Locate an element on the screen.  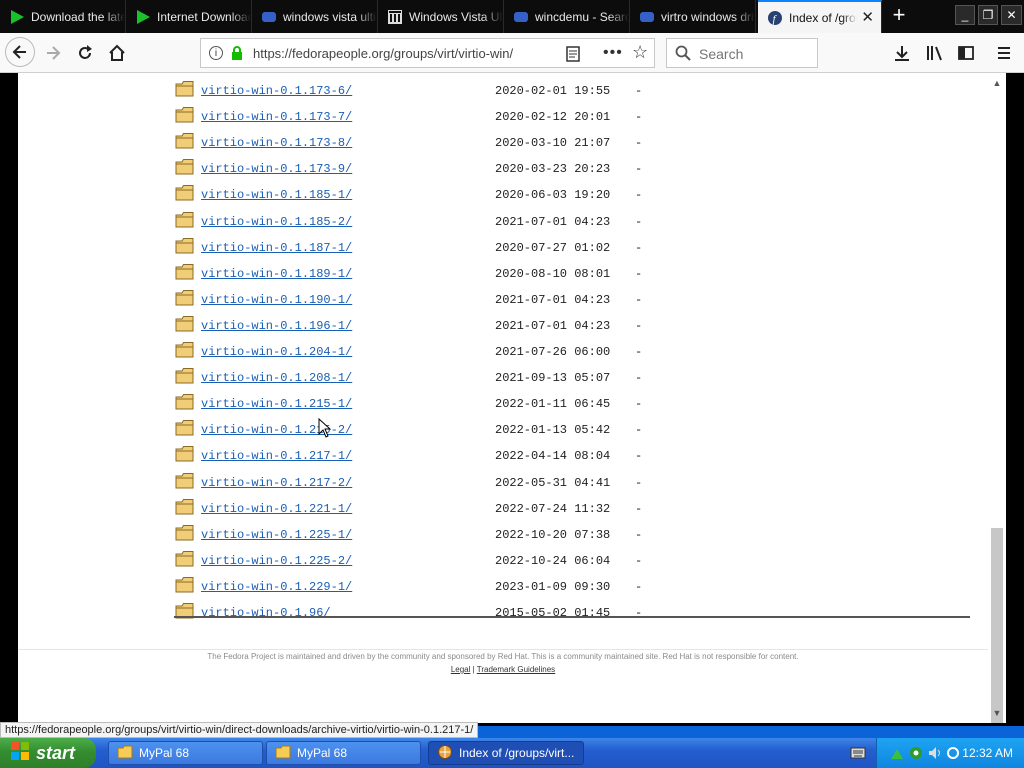
folder-link: virtio-win-0.1.173-6/ is located at coordinates (276, 91).